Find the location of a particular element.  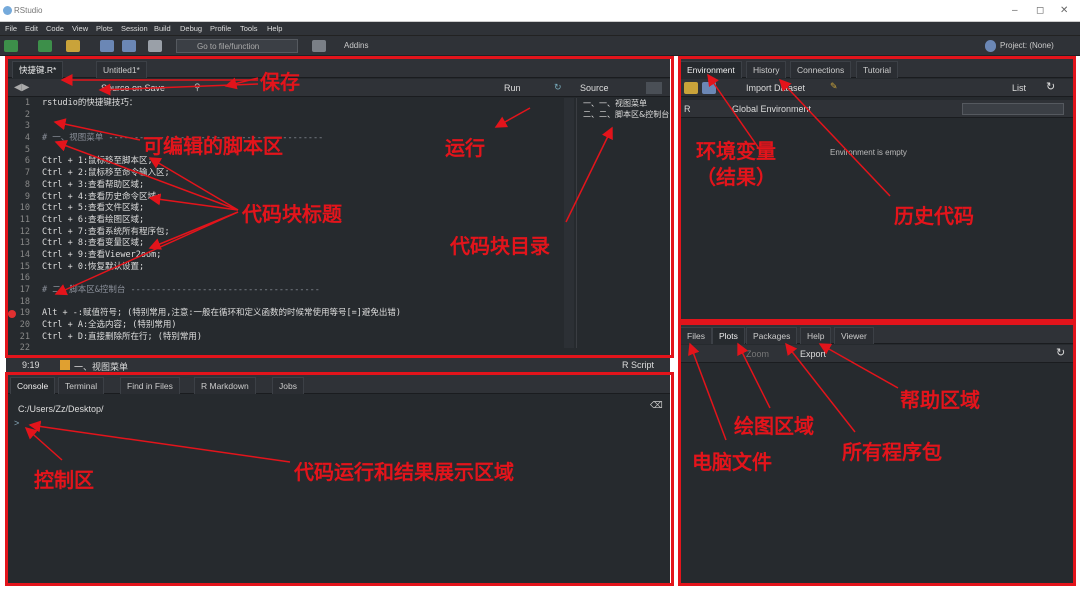

code-line: 1 rstudio的快捷键技巧： is located at coordinates (284, 104).